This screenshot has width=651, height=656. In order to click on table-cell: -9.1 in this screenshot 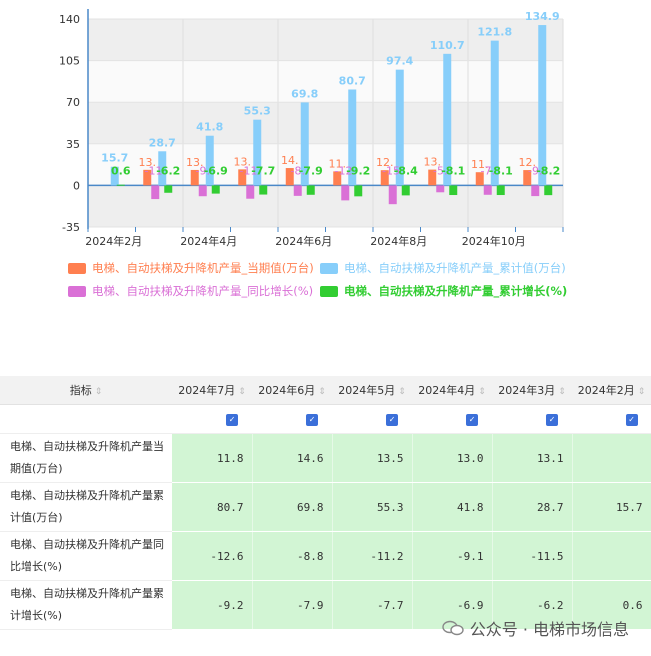, I will do `click(452, 556)`.